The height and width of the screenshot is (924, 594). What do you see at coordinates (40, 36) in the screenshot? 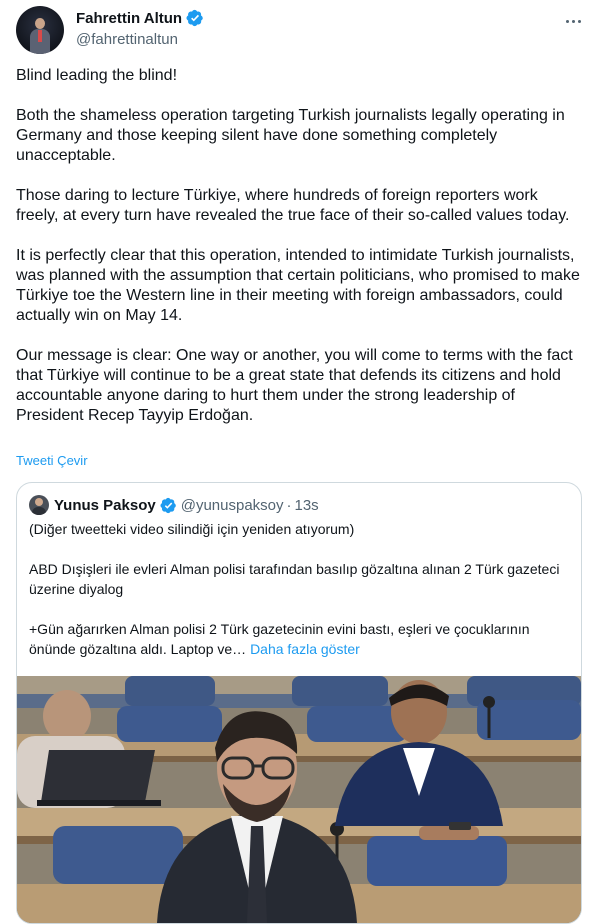
I see `avatar-figure-tie` at bounding box center [40, 36].